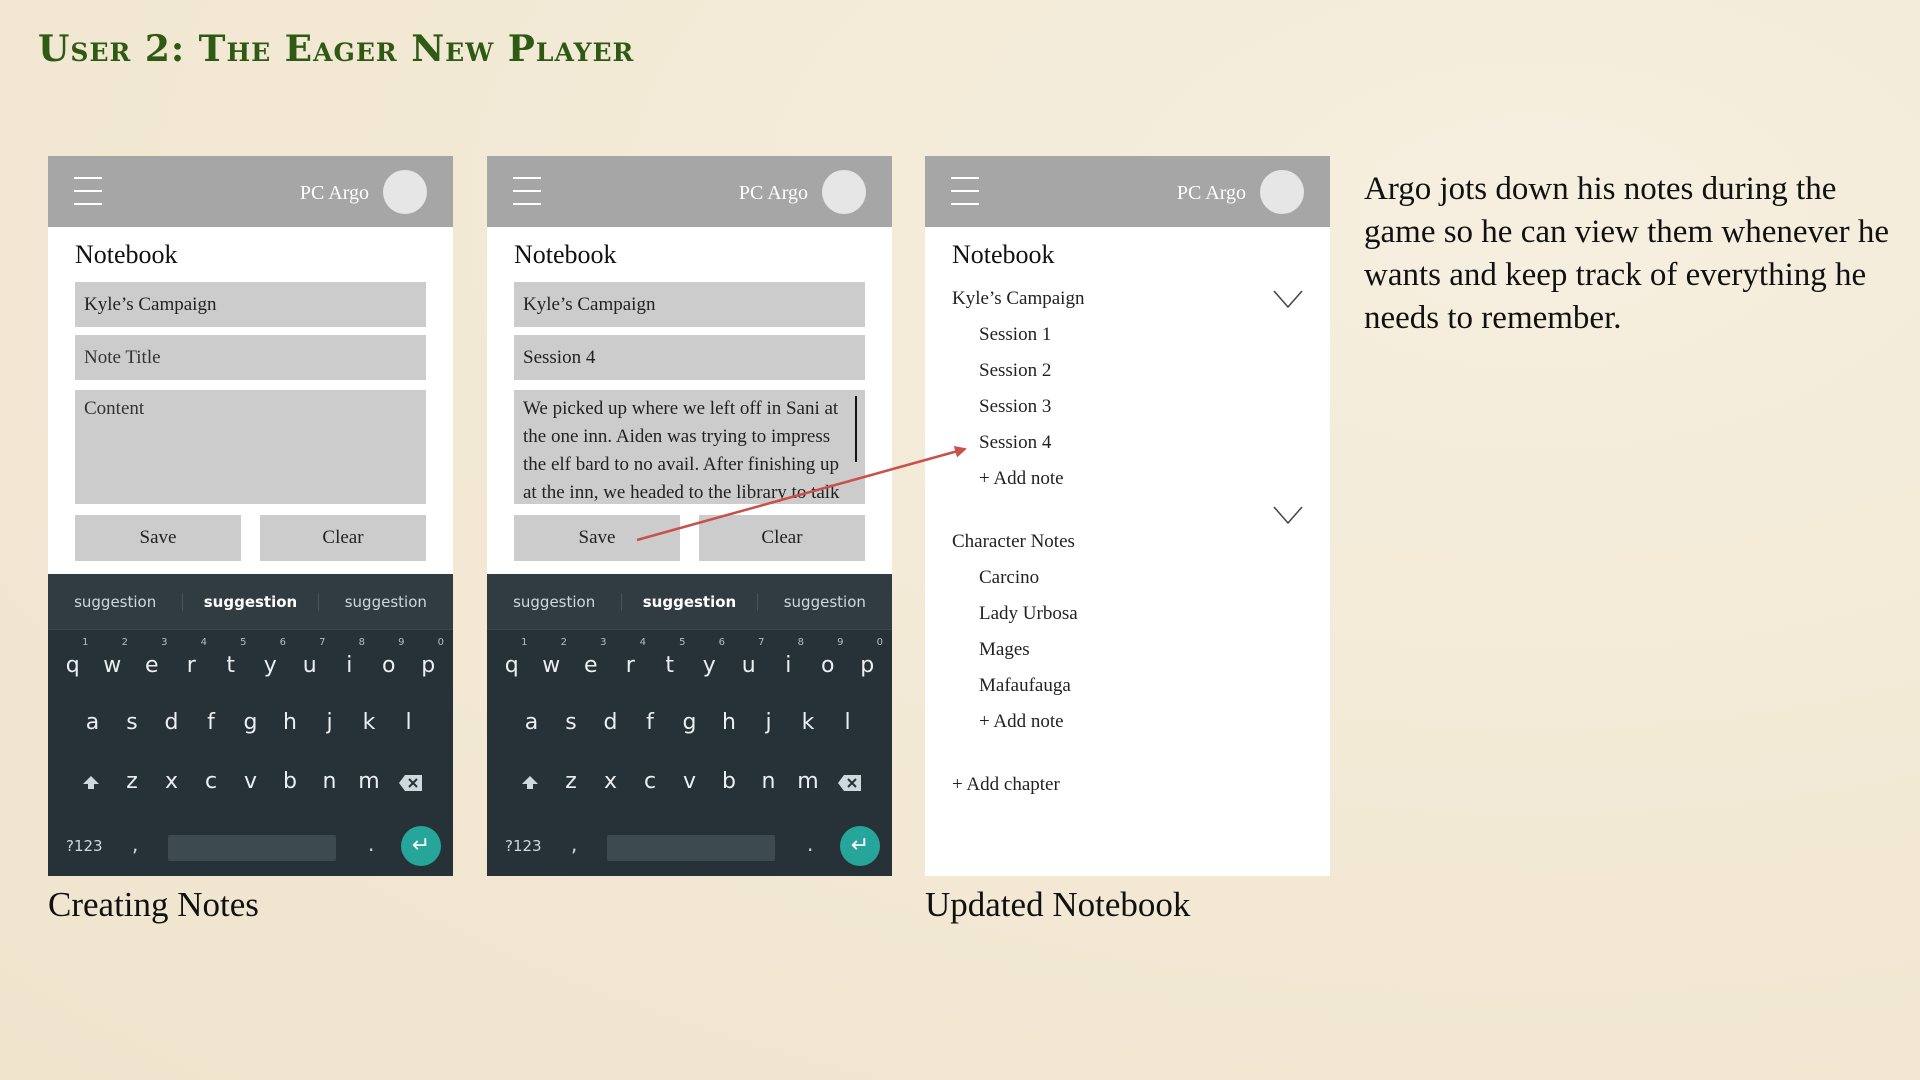 The height and width of the screenshot is (1080, 1920). What do you see at coordinates (250, 357) in the screenshot?
I see `note-title-input: Note Title` at bounding box center [250, 357].